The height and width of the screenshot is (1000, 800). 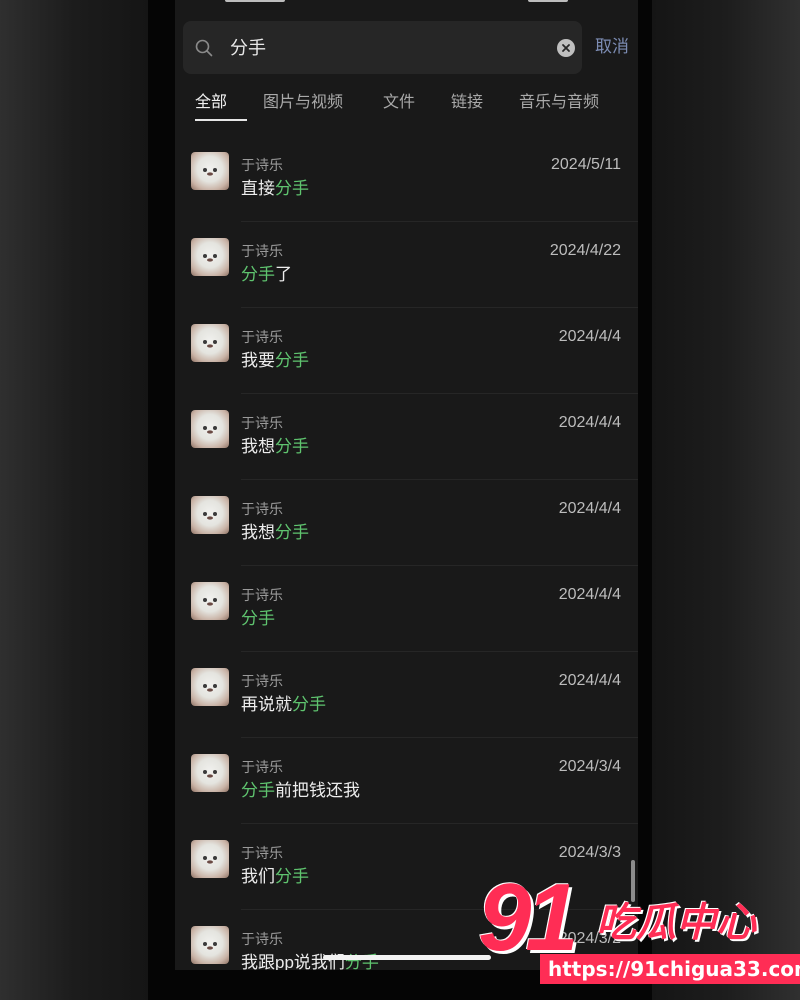 I want to click on tab-label: 音乐与音频, so click(x=559, y=102).